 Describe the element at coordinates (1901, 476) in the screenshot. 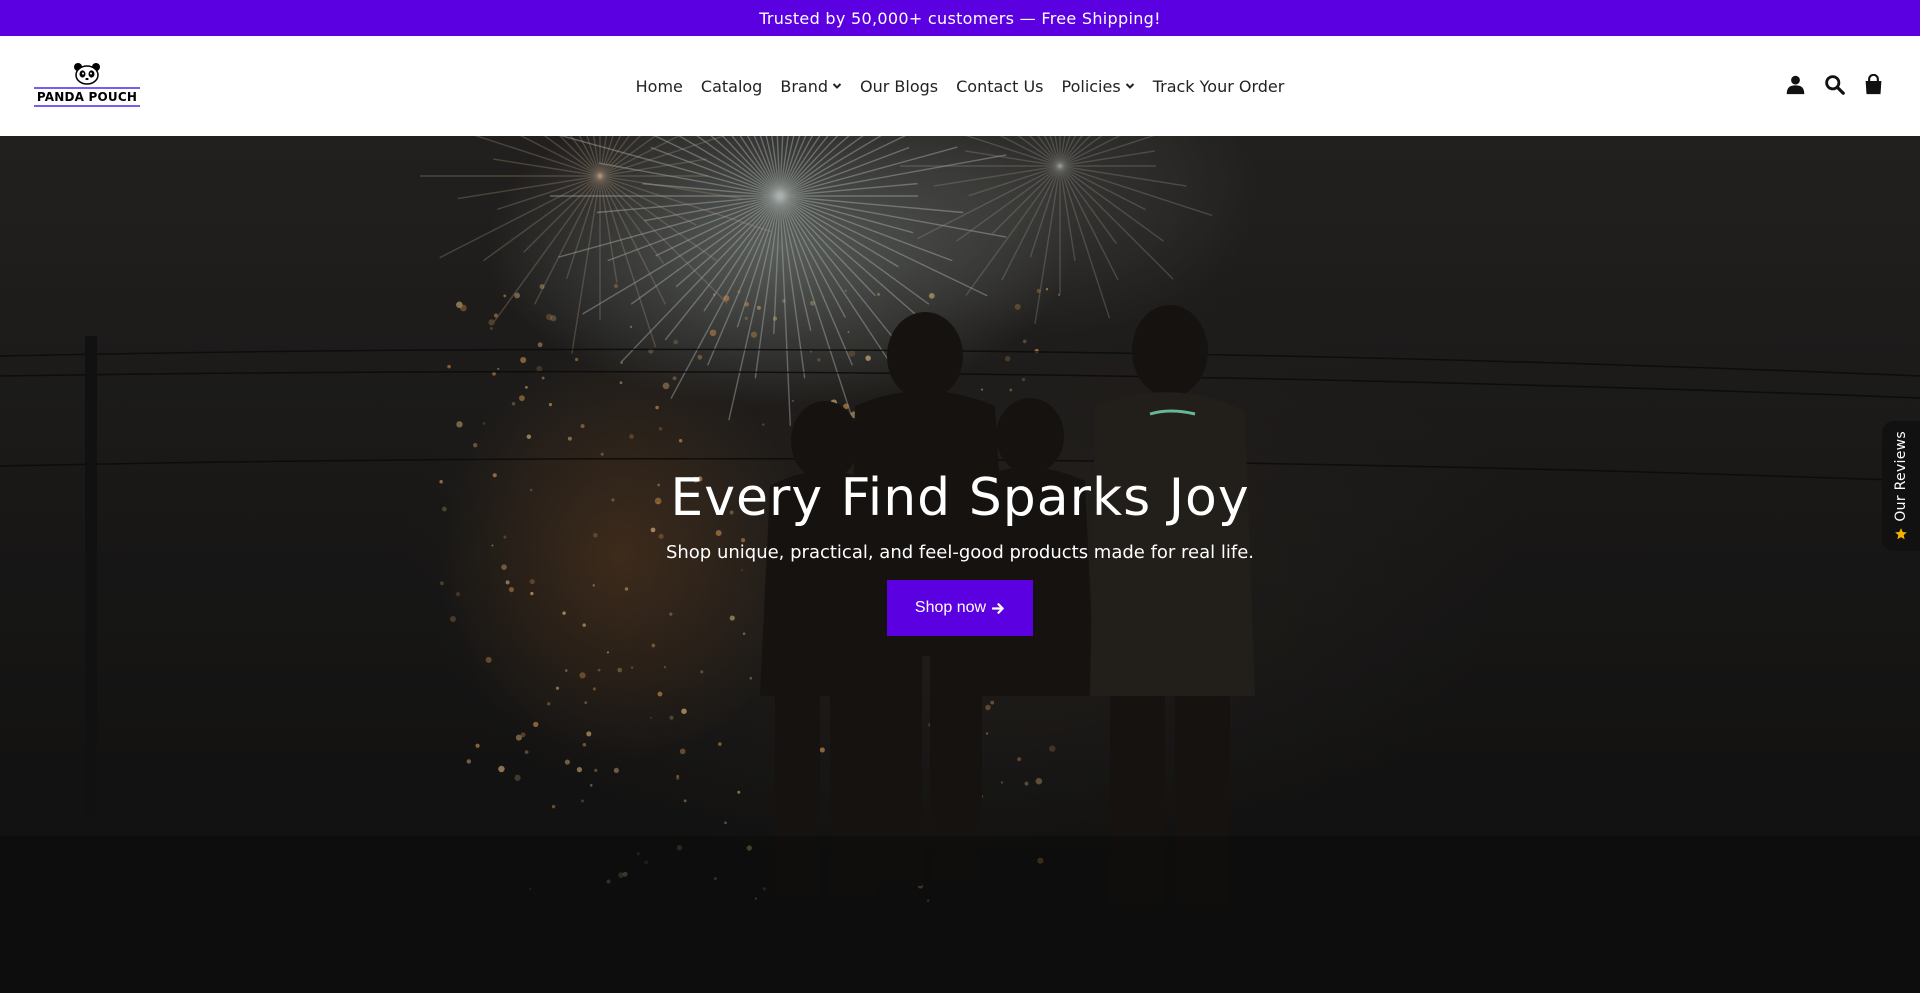

I see `reviews-tab-label: Our Reviews` at that location.